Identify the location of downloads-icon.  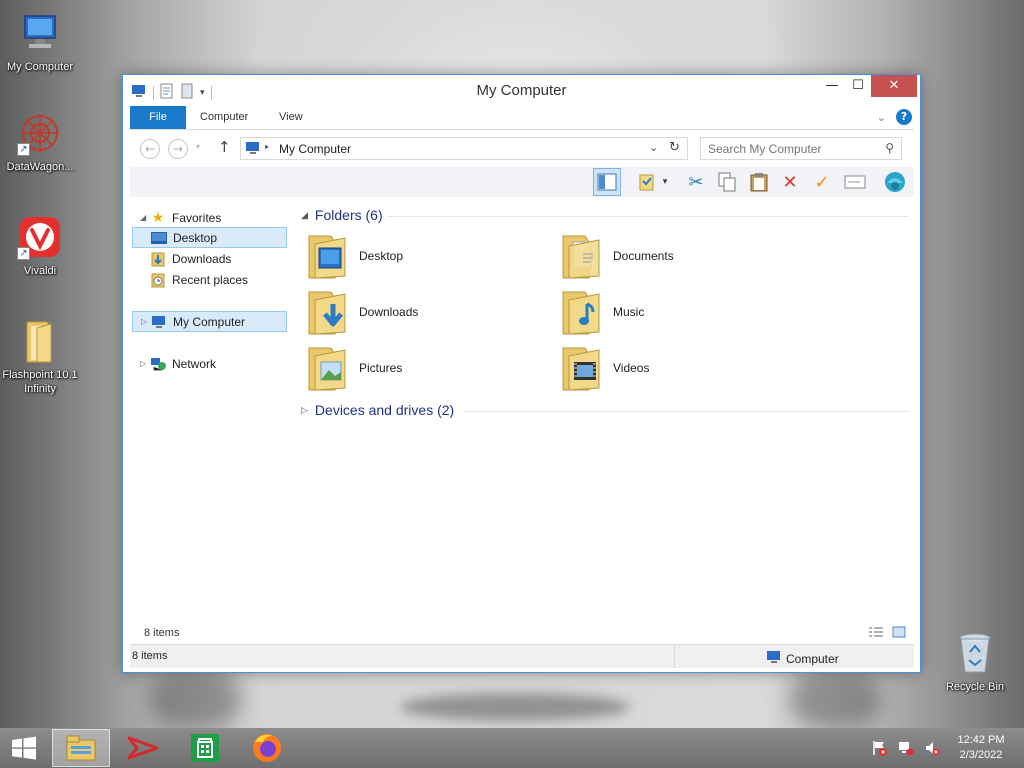
(158, 259).